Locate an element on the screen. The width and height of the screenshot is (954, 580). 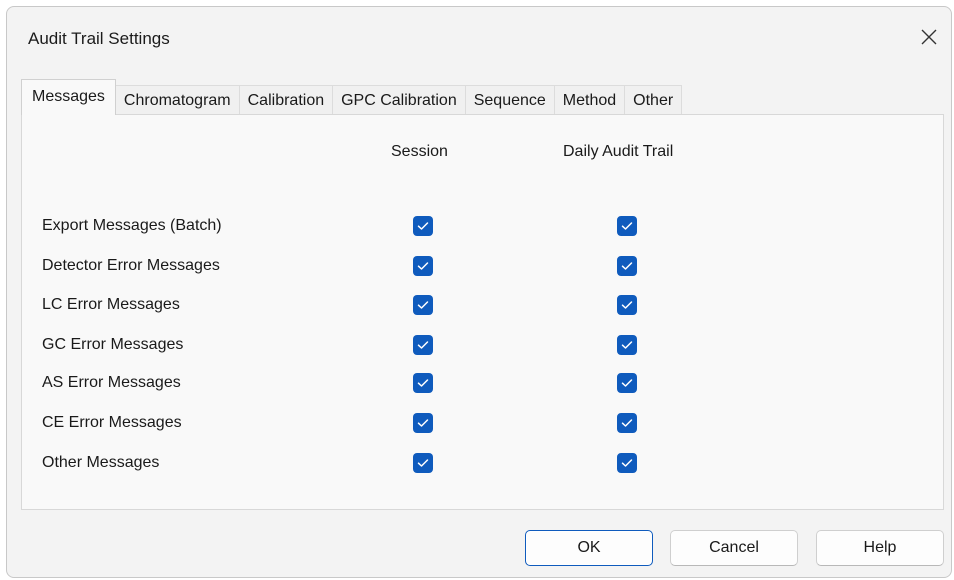
session-checkbox-lc-error is located at coordinates (423, 305).